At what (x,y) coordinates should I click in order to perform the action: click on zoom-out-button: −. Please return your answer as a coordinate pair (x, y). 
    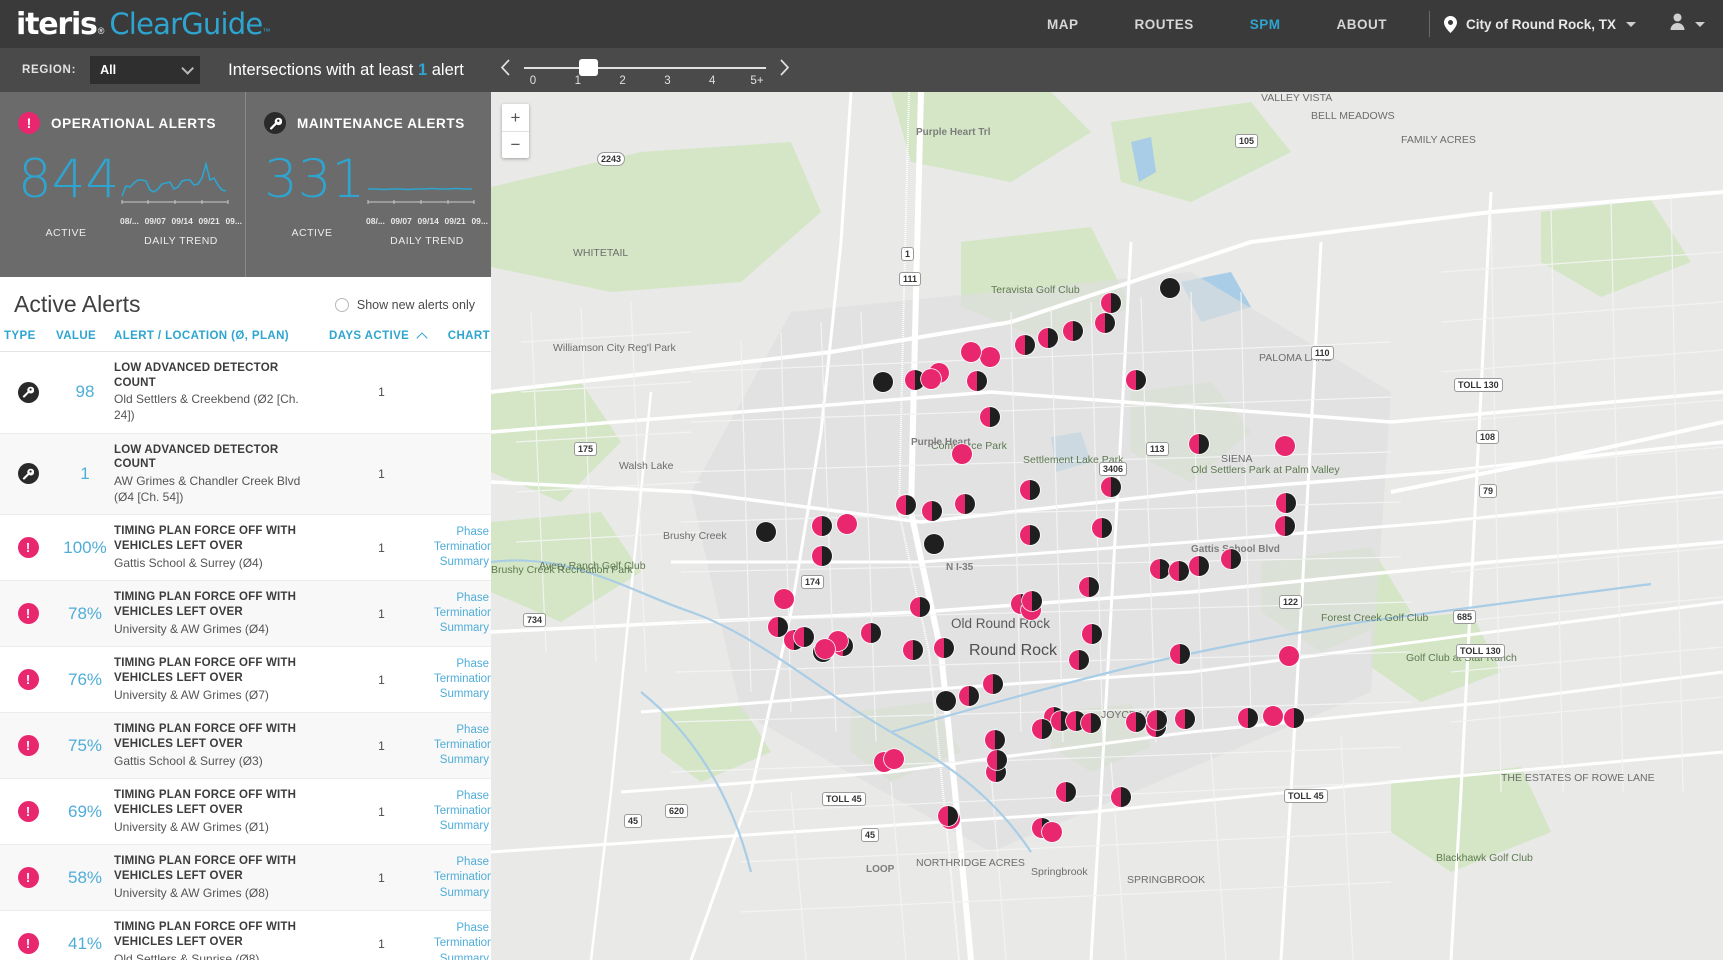
    Looking at the image, I should click on (515, 144).